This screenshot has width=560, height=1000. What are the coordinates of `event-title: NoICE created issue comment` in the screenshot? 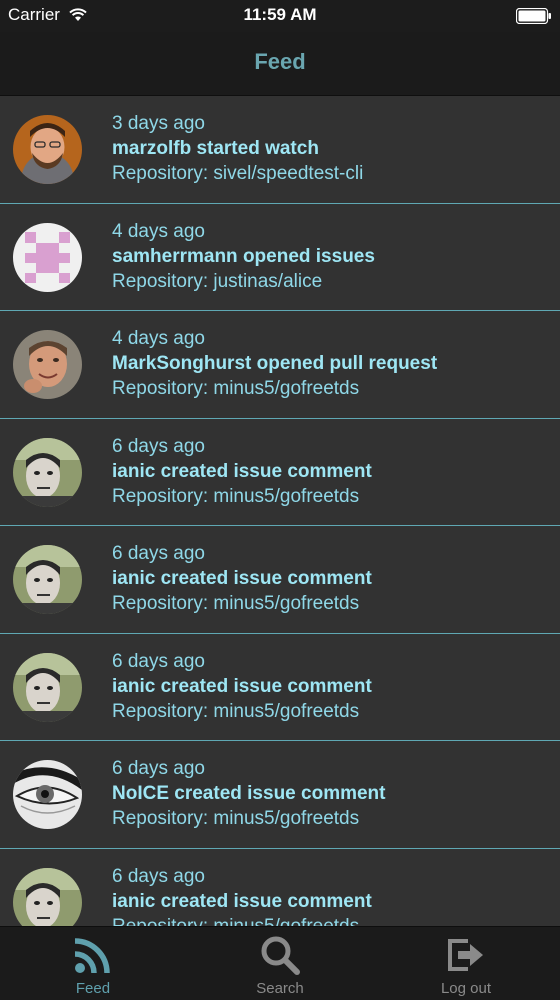 It's located at (249, 793).